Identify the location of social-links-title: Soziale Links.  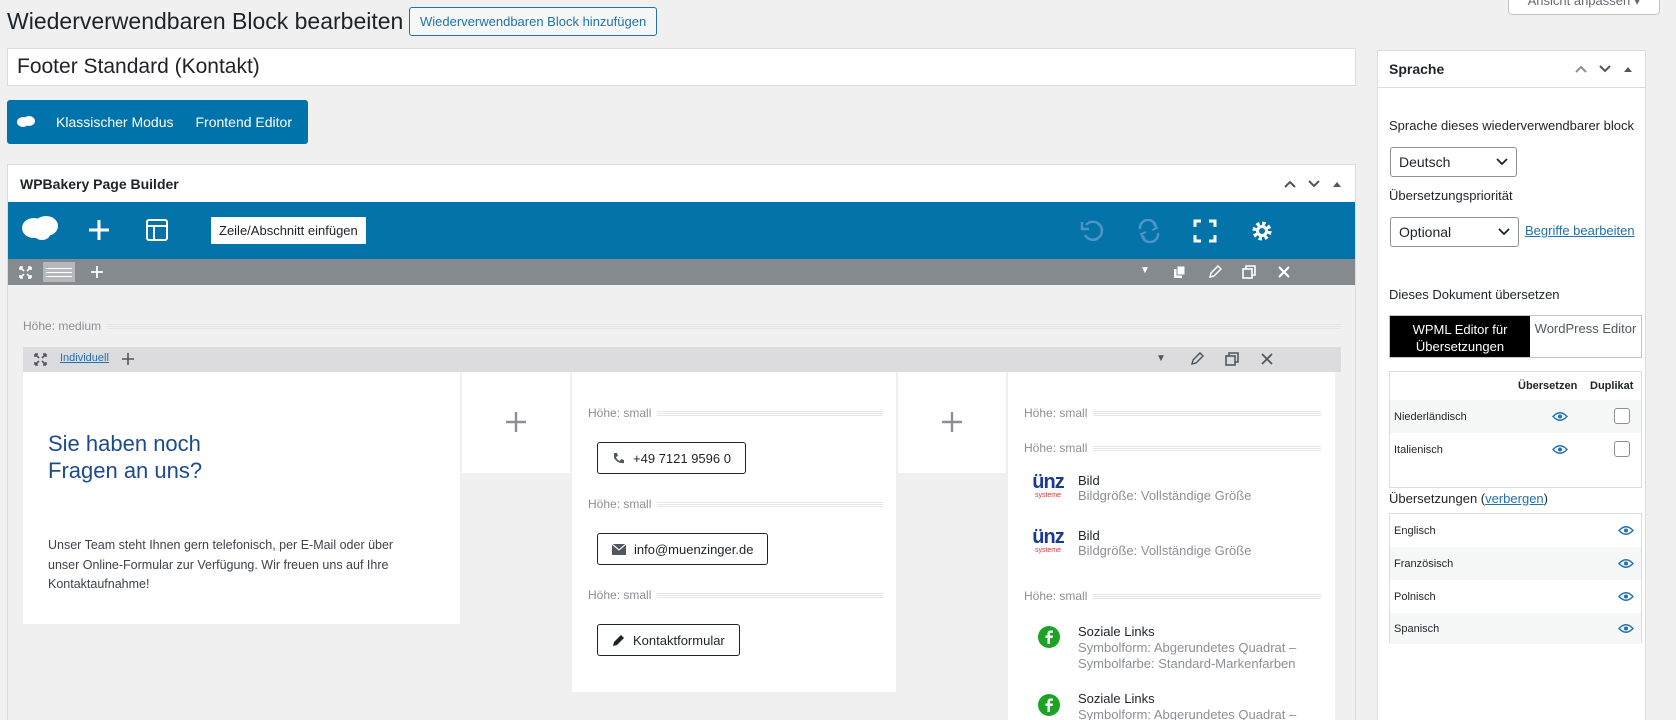
(1116, 698).